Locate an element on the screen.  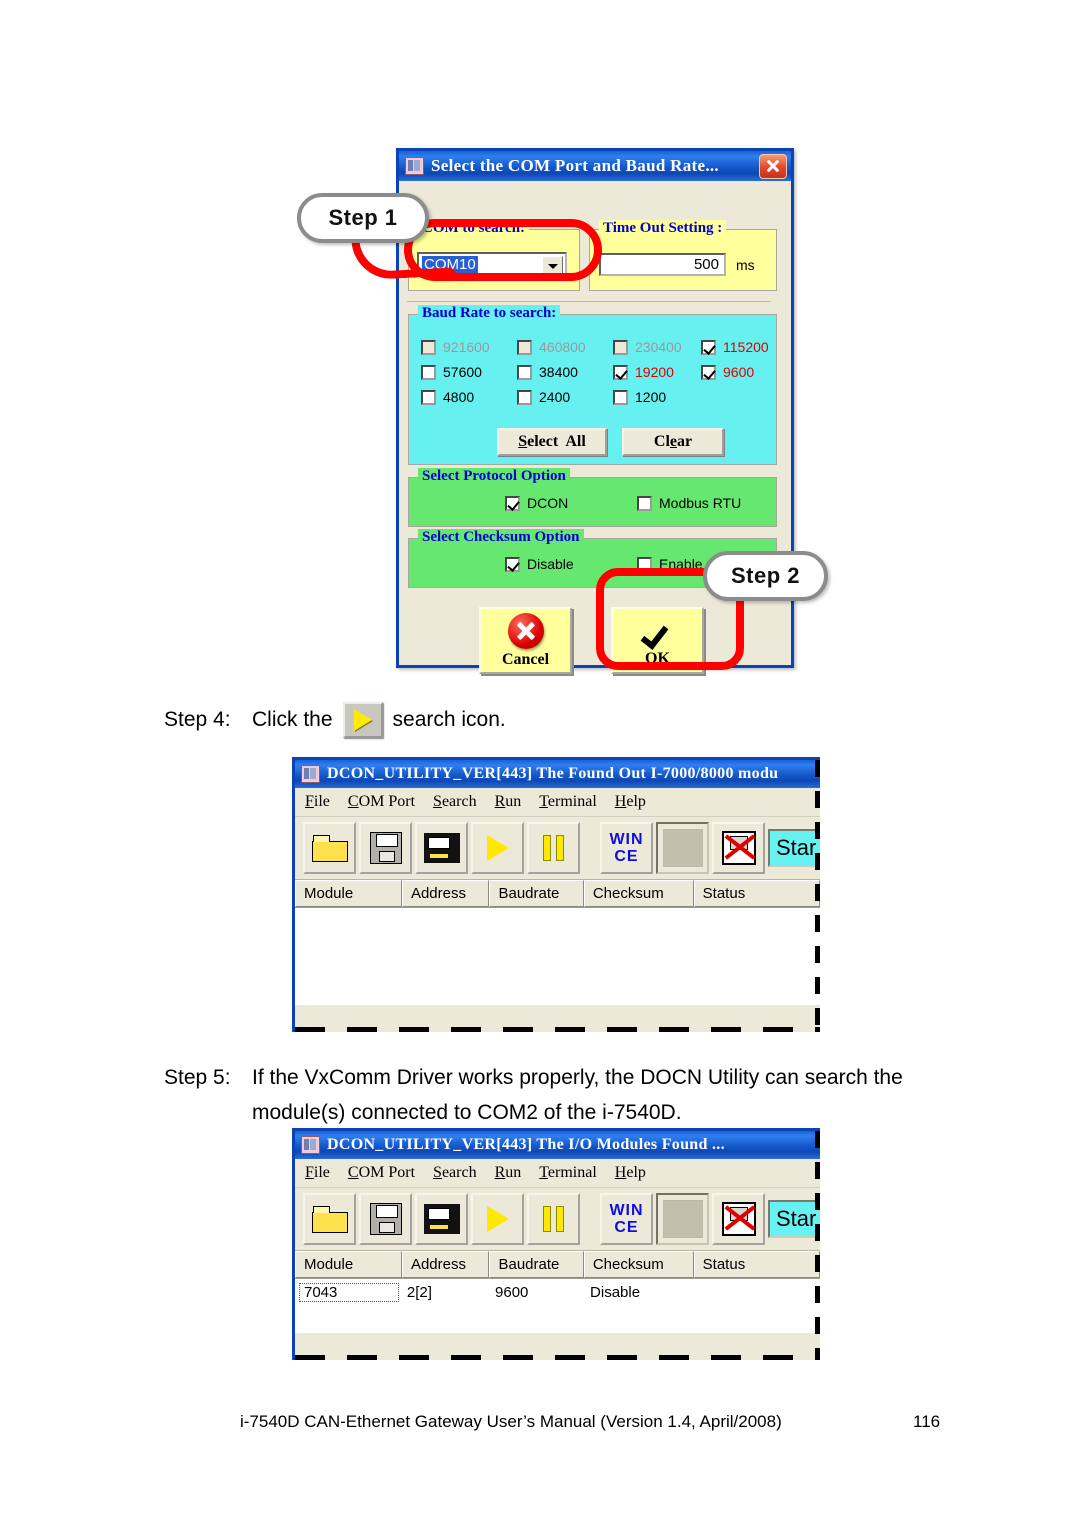
cell-checksum: Disable is located at coordinates (615, 1292).